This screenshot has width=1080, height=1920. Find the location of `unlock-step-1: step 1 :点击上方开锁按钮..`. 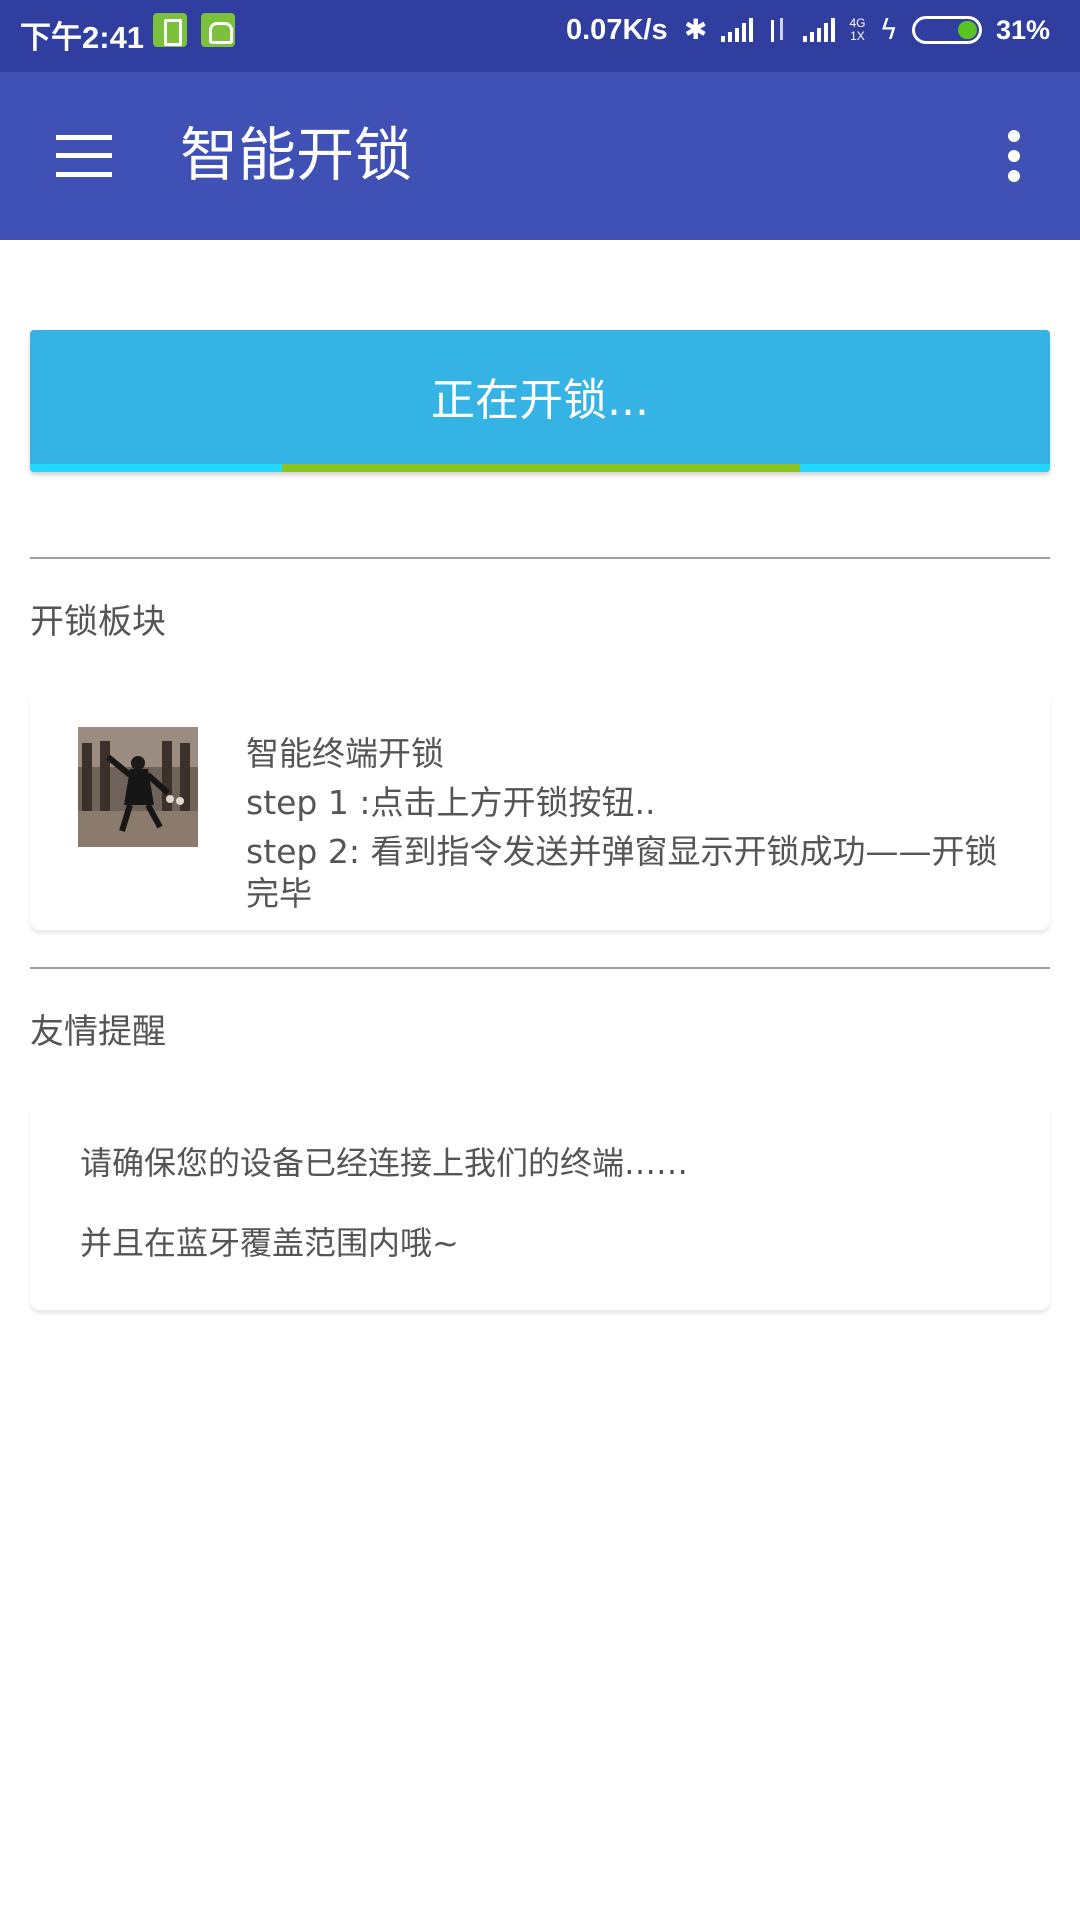

unlock-step-1: step 1 :点击上方开锁按钮.. is located at coordinates (451, 802).